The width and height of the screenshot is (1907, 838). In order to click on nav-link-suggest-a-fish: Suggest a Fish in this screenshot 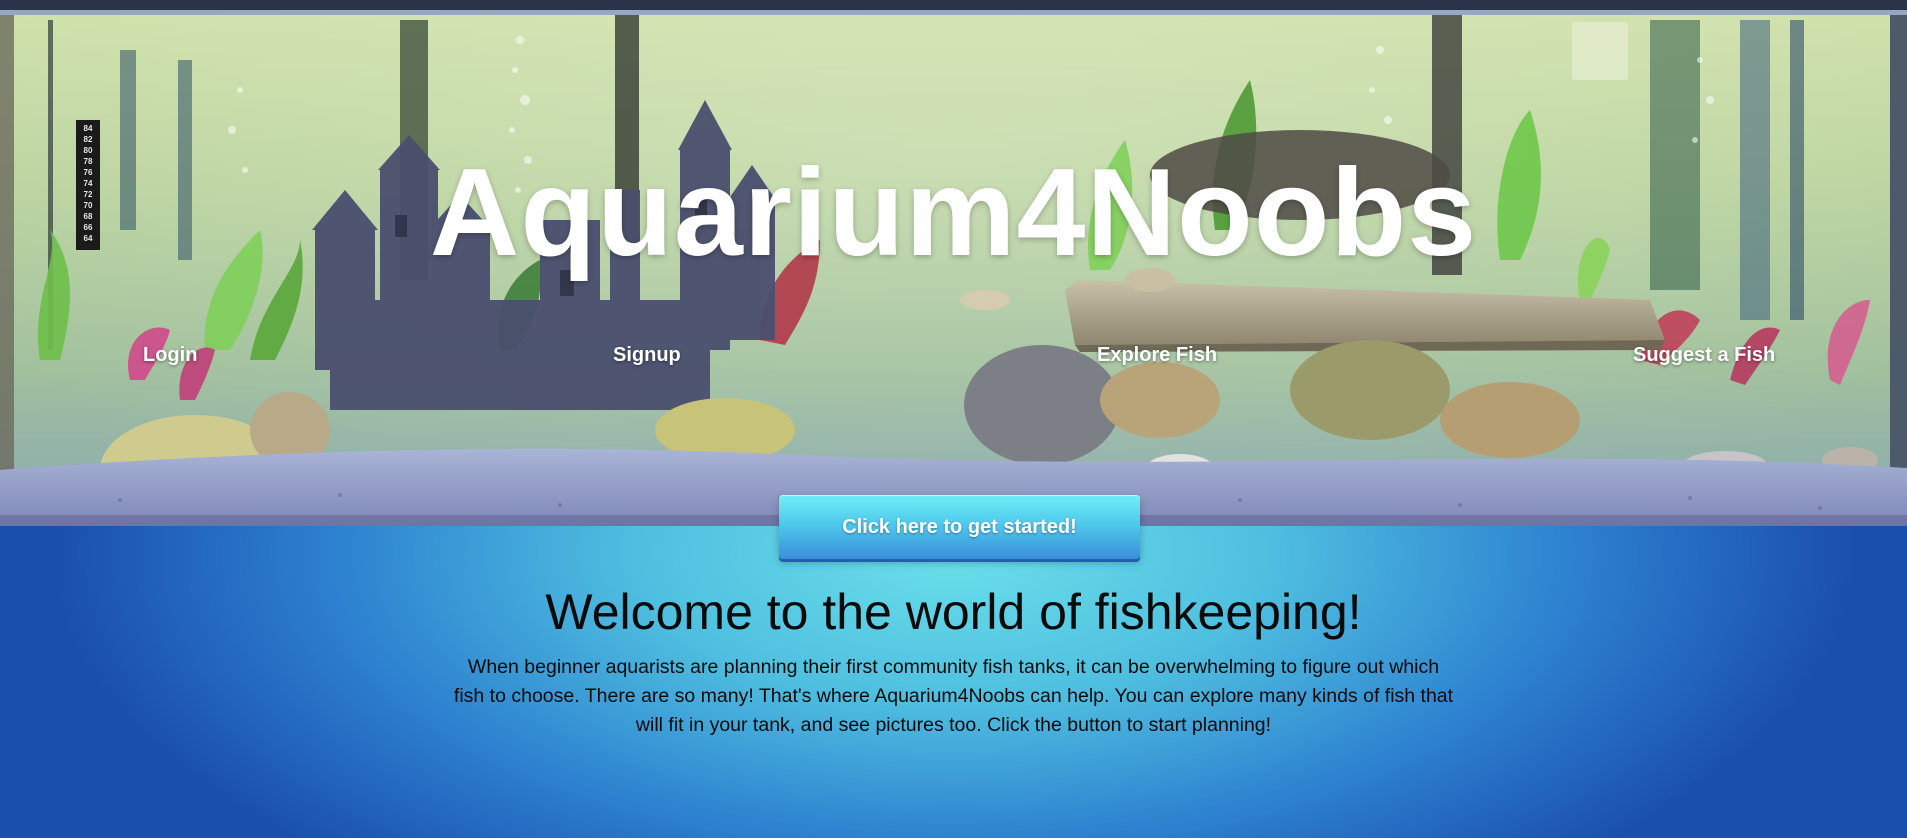, I will do `click(1704, 355)`.